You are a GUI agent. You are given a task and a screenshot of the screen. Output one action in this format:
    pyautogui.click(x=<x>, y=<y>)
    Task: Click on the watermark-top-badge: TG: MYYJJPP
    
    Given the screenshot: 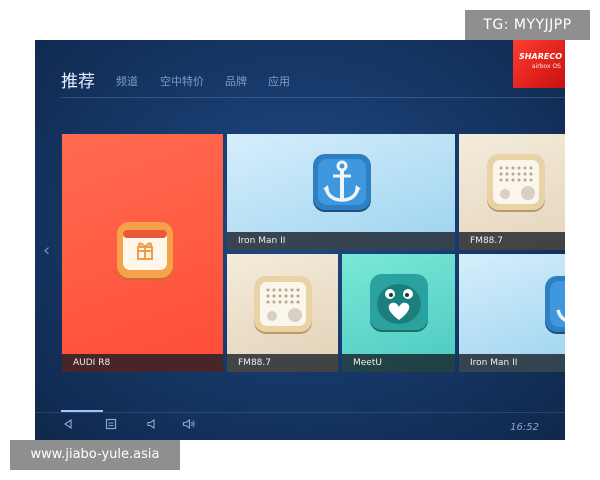 What is the action you would take?
    pyautogui.click(x=527, y=25)
    